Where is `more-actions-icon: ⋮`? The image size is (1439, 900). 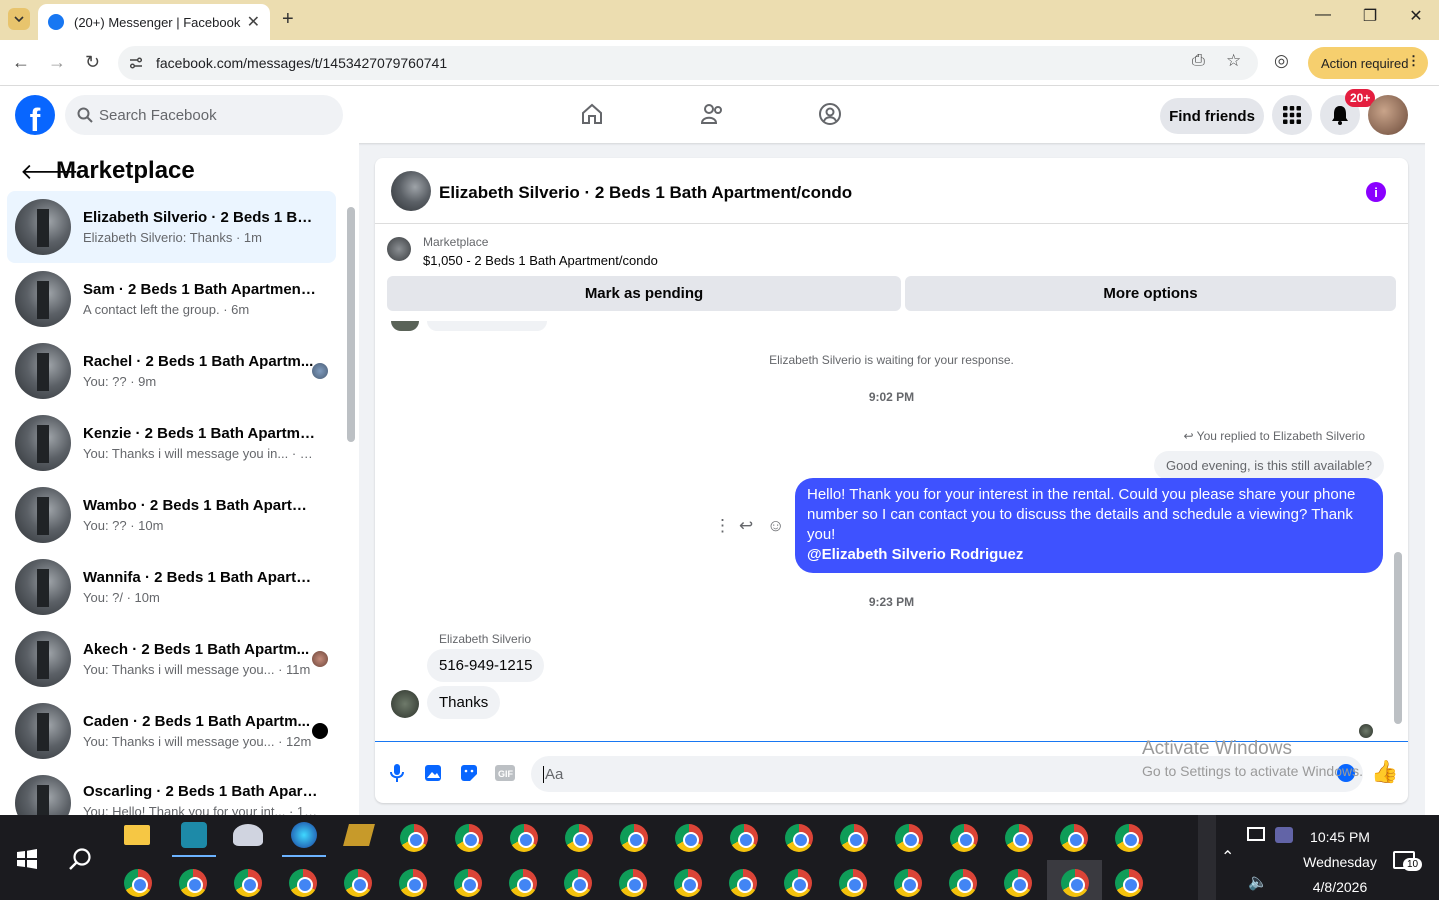
more-actions-icon: ⋮ is located at coordinates (722, 526).